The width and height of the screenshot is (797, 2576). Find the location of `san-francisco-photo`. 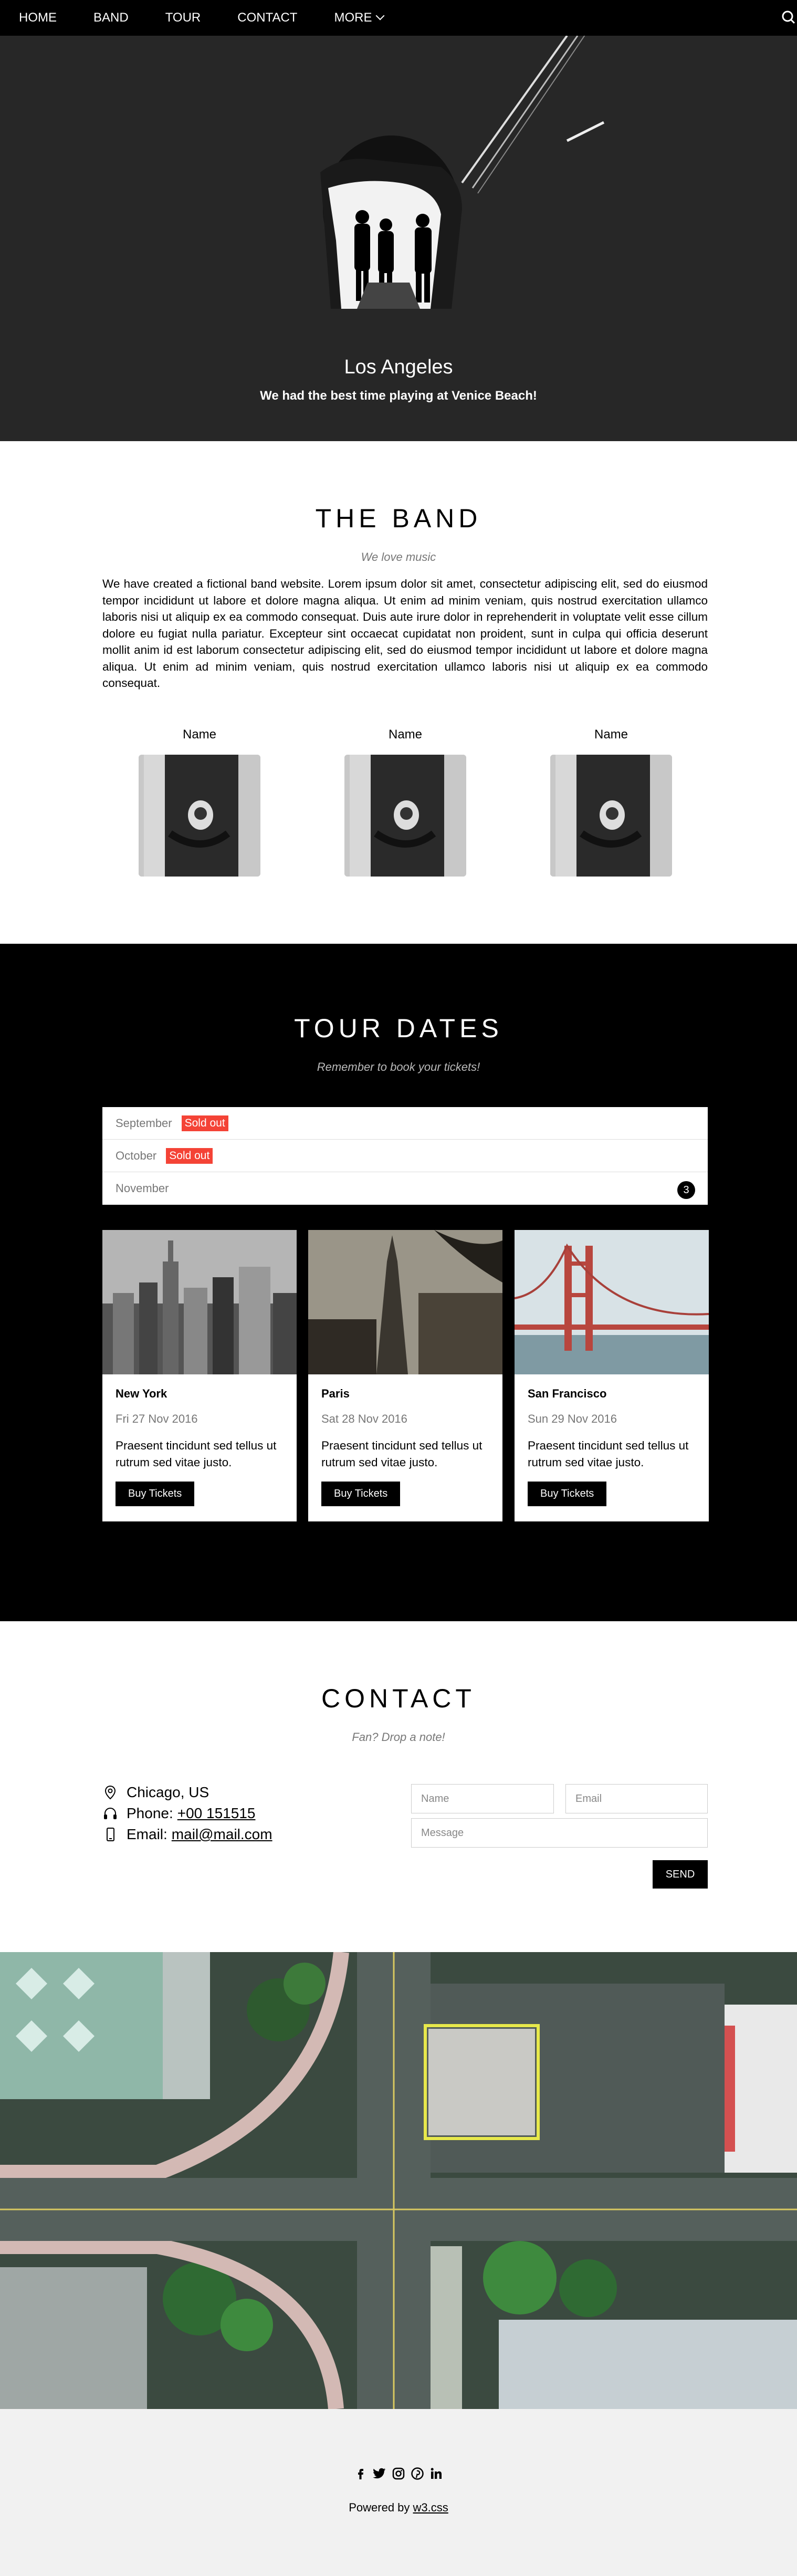

san-francisco-photo is located at coordinates (612, 1302).